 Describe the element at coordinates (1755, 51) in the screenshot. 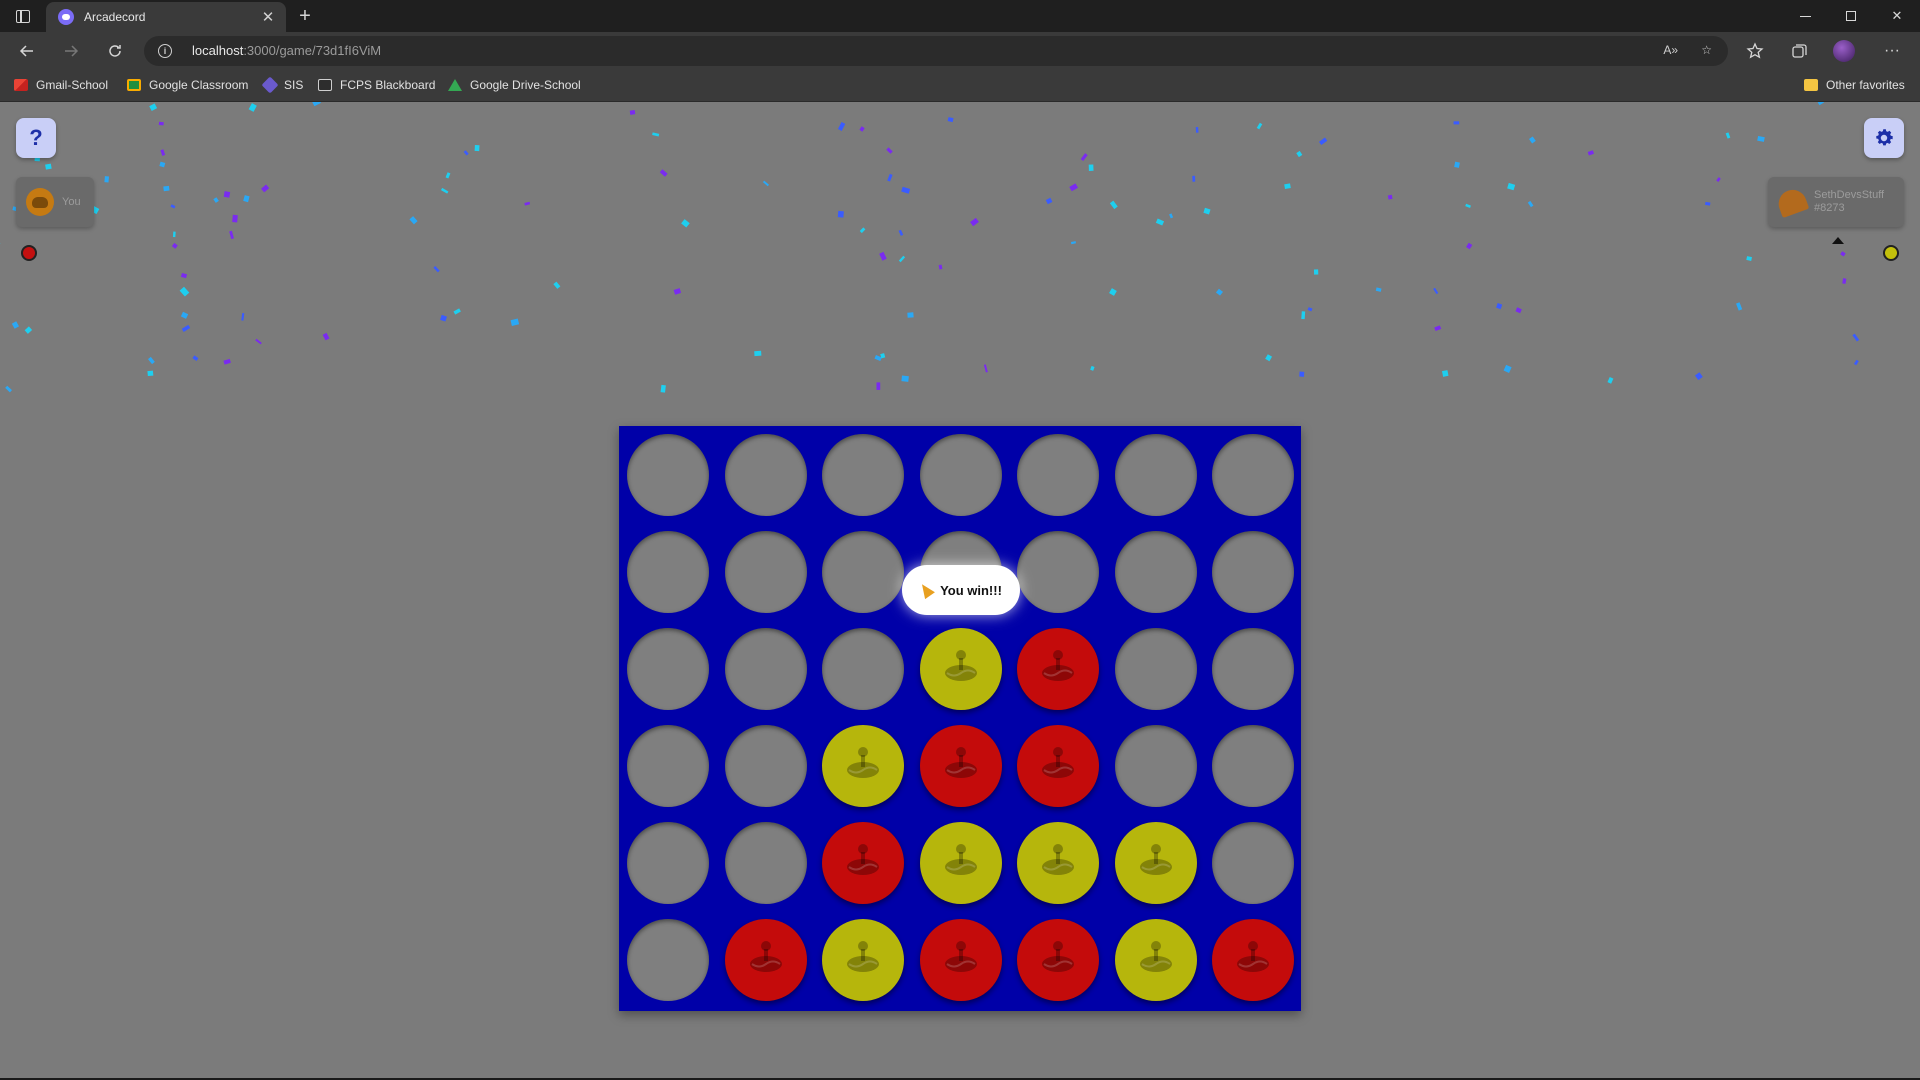

I see `favorites-icon` at that location.